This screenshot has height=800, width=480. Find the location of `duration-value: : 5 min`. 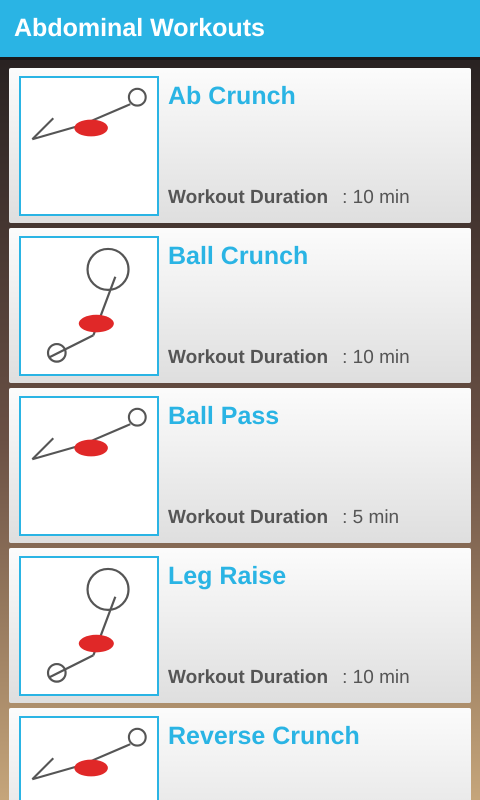

duration-value: : 5 min is located at coordinates (371, 518).